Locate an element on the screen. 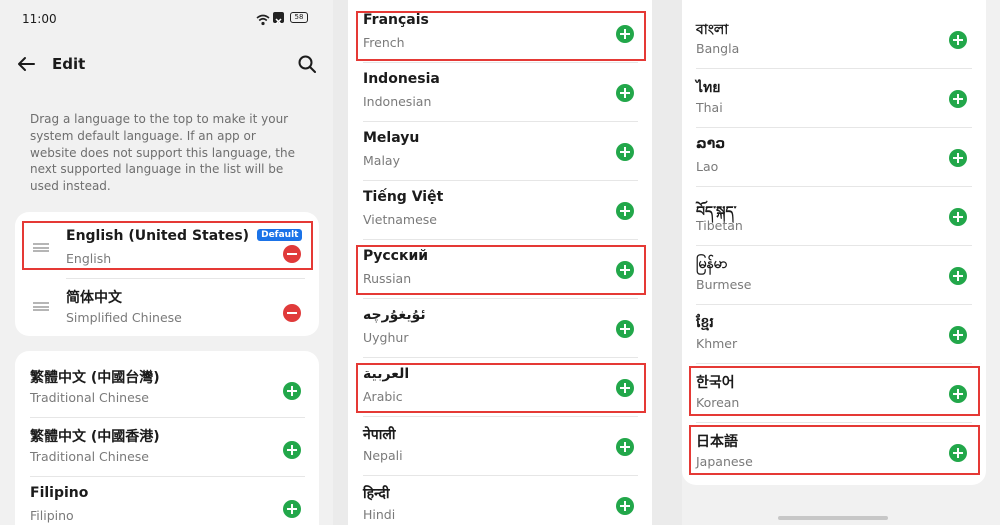 The height and width of the screenshot is (525, 1000). home-indicator is located at coordinates (833, 518).